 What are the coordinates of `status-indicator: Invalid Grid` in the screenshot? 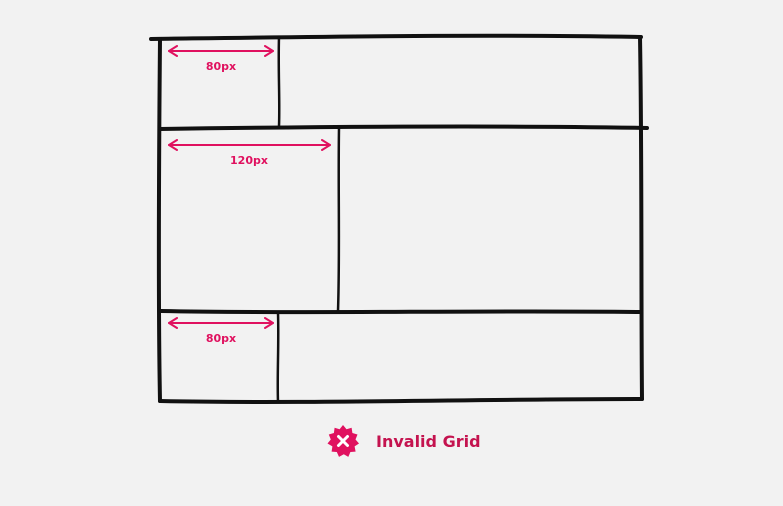 It's located at (403, 441).